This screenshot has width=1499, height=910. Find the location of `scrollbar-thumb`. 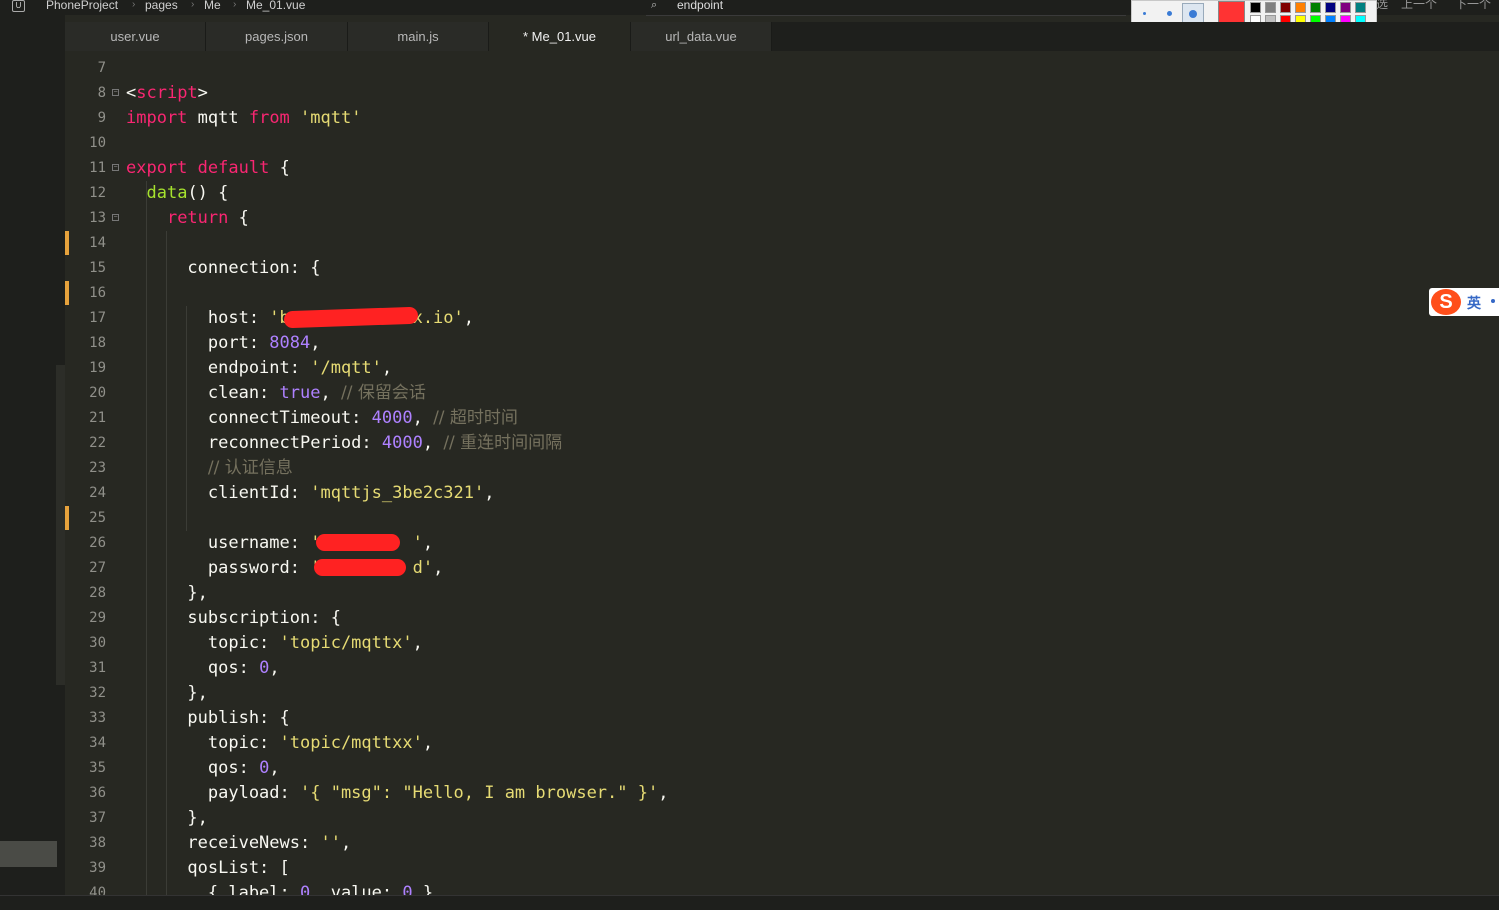

scrollbar-thumb is located at coordinates (28, 854).